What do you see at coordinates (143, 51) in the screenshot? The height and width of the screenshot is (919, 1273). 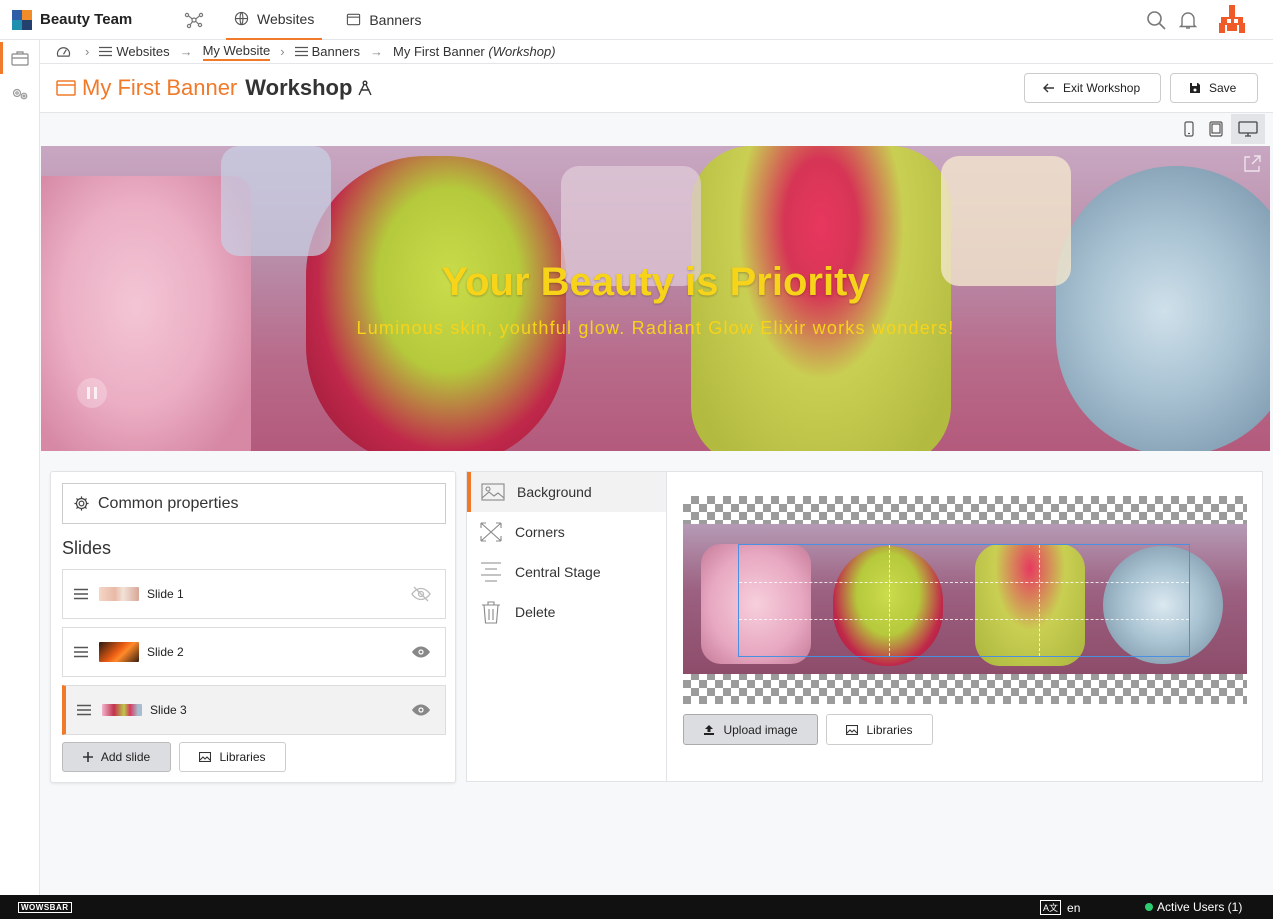 I see `breadcrumb-websites-label: Websites` at bounding box center [143, 51].